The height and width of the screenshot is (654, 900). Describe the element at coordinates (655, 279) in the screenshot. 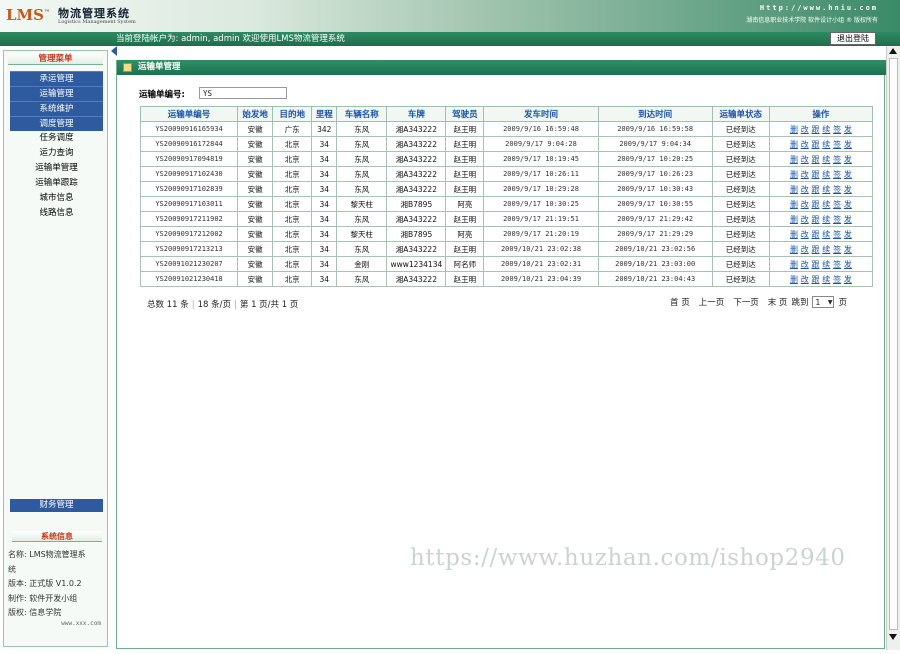

I see `table-cell: 2009/10/21 23:04:43` at that location.